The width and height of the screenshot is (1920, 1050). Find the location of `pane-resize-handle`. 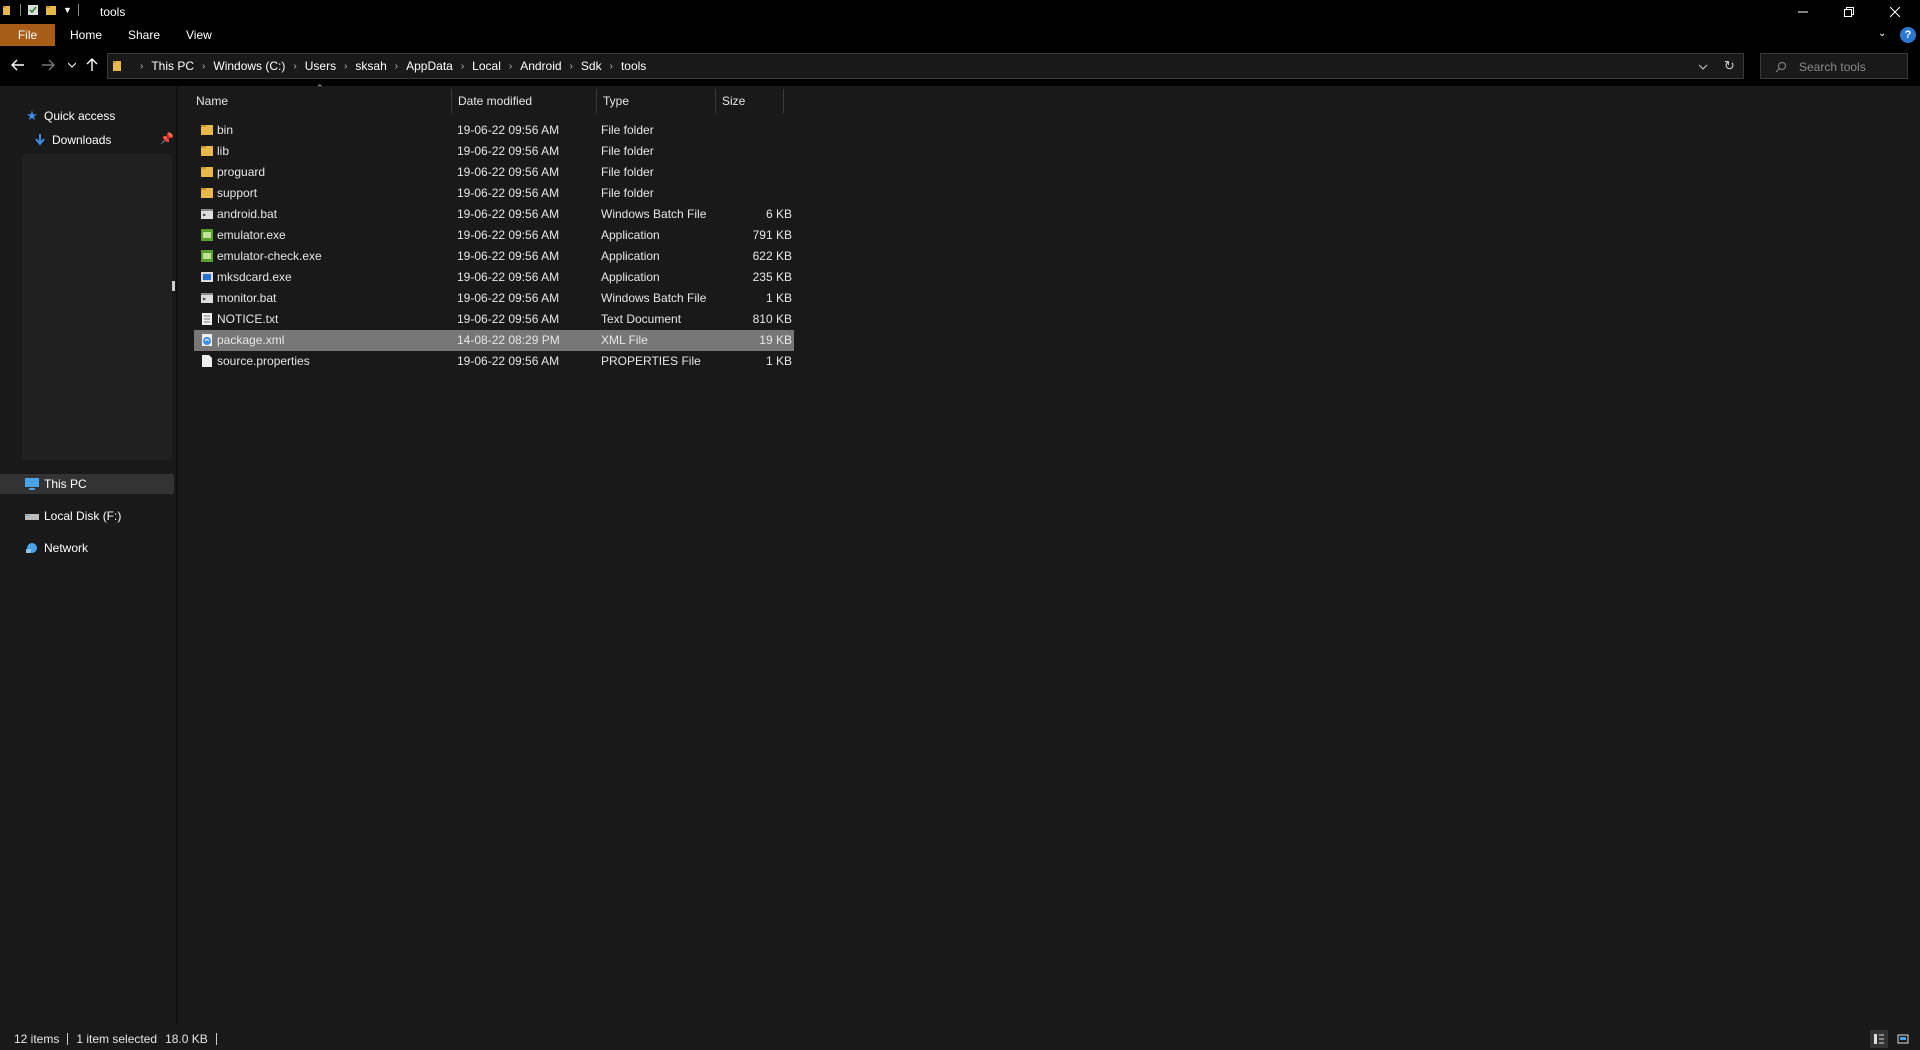

pane-resize-handle is located at coordinates (173, 286).